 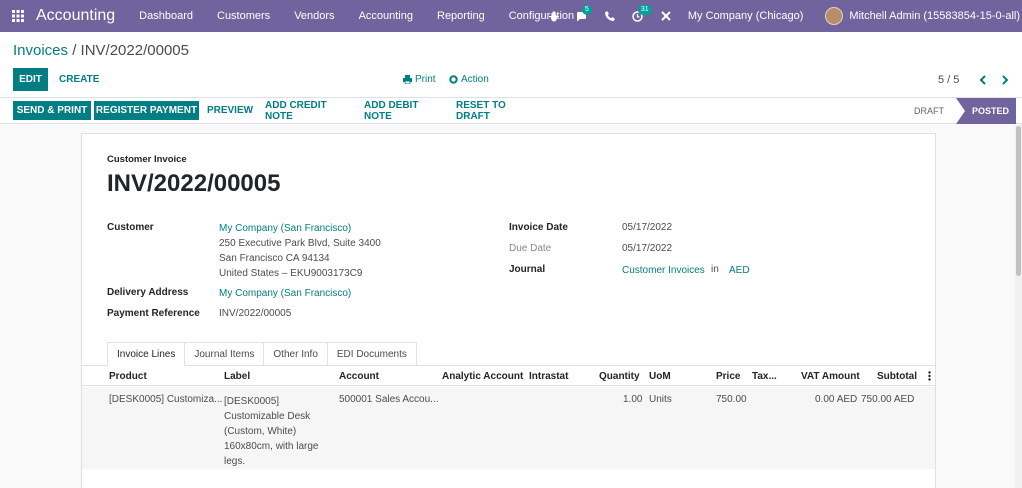 What do you see at coordinates (888, 399) in the screenshot?
I see `cell-subtotal: 750.00 AED` at bounding box center [888, 399].